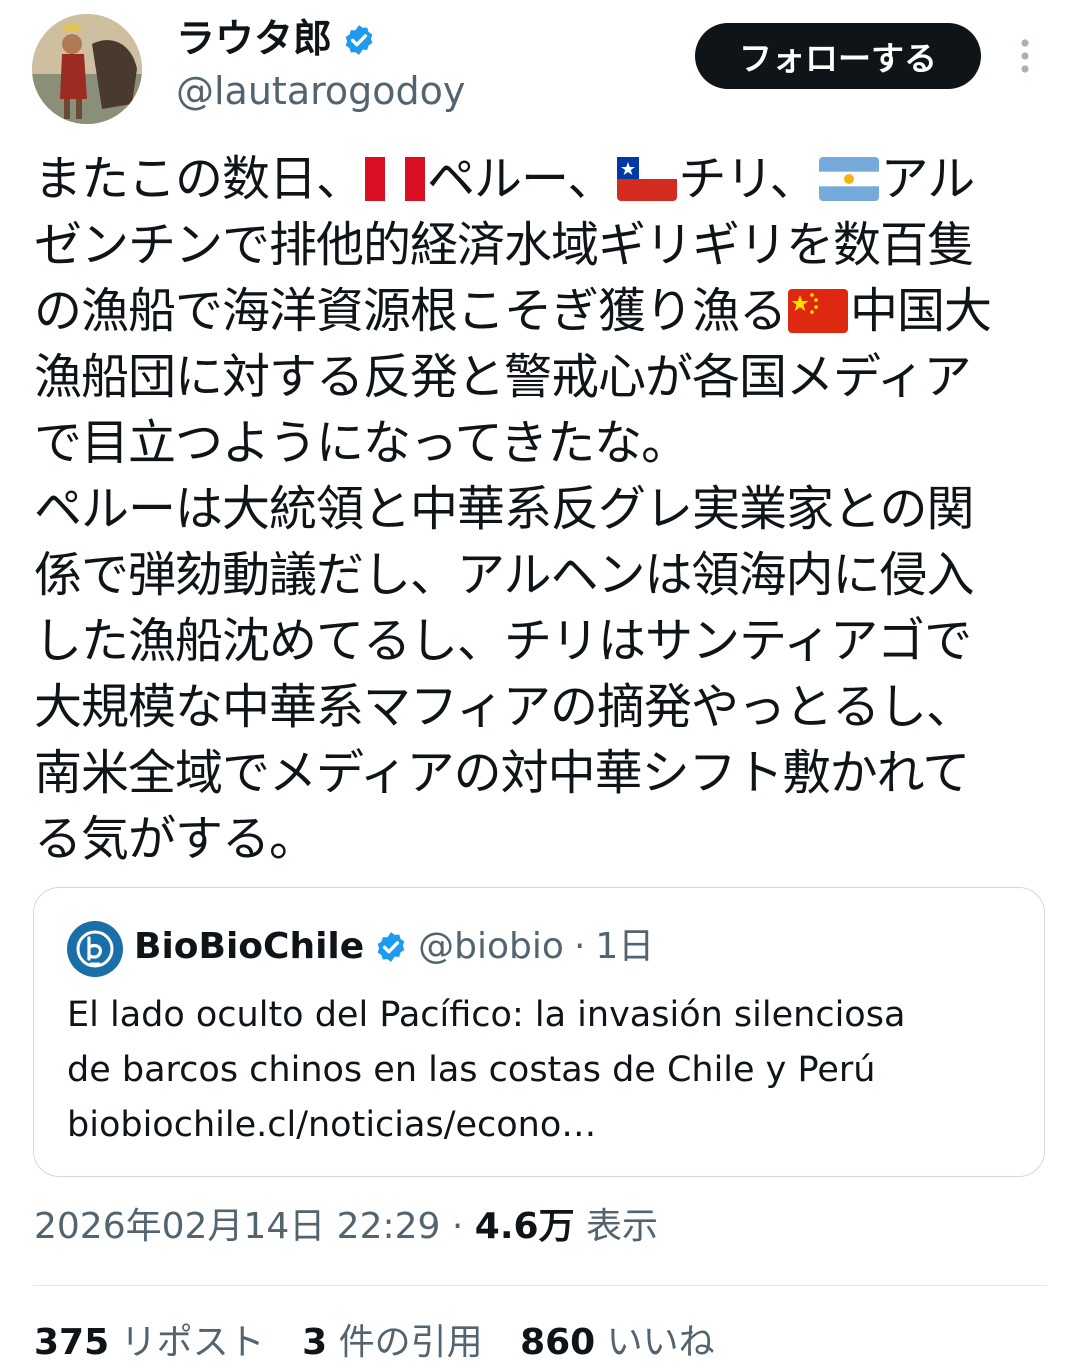 The image size is (1080, 1368). I want to click on peru-flag-icon, so click(395, 179).